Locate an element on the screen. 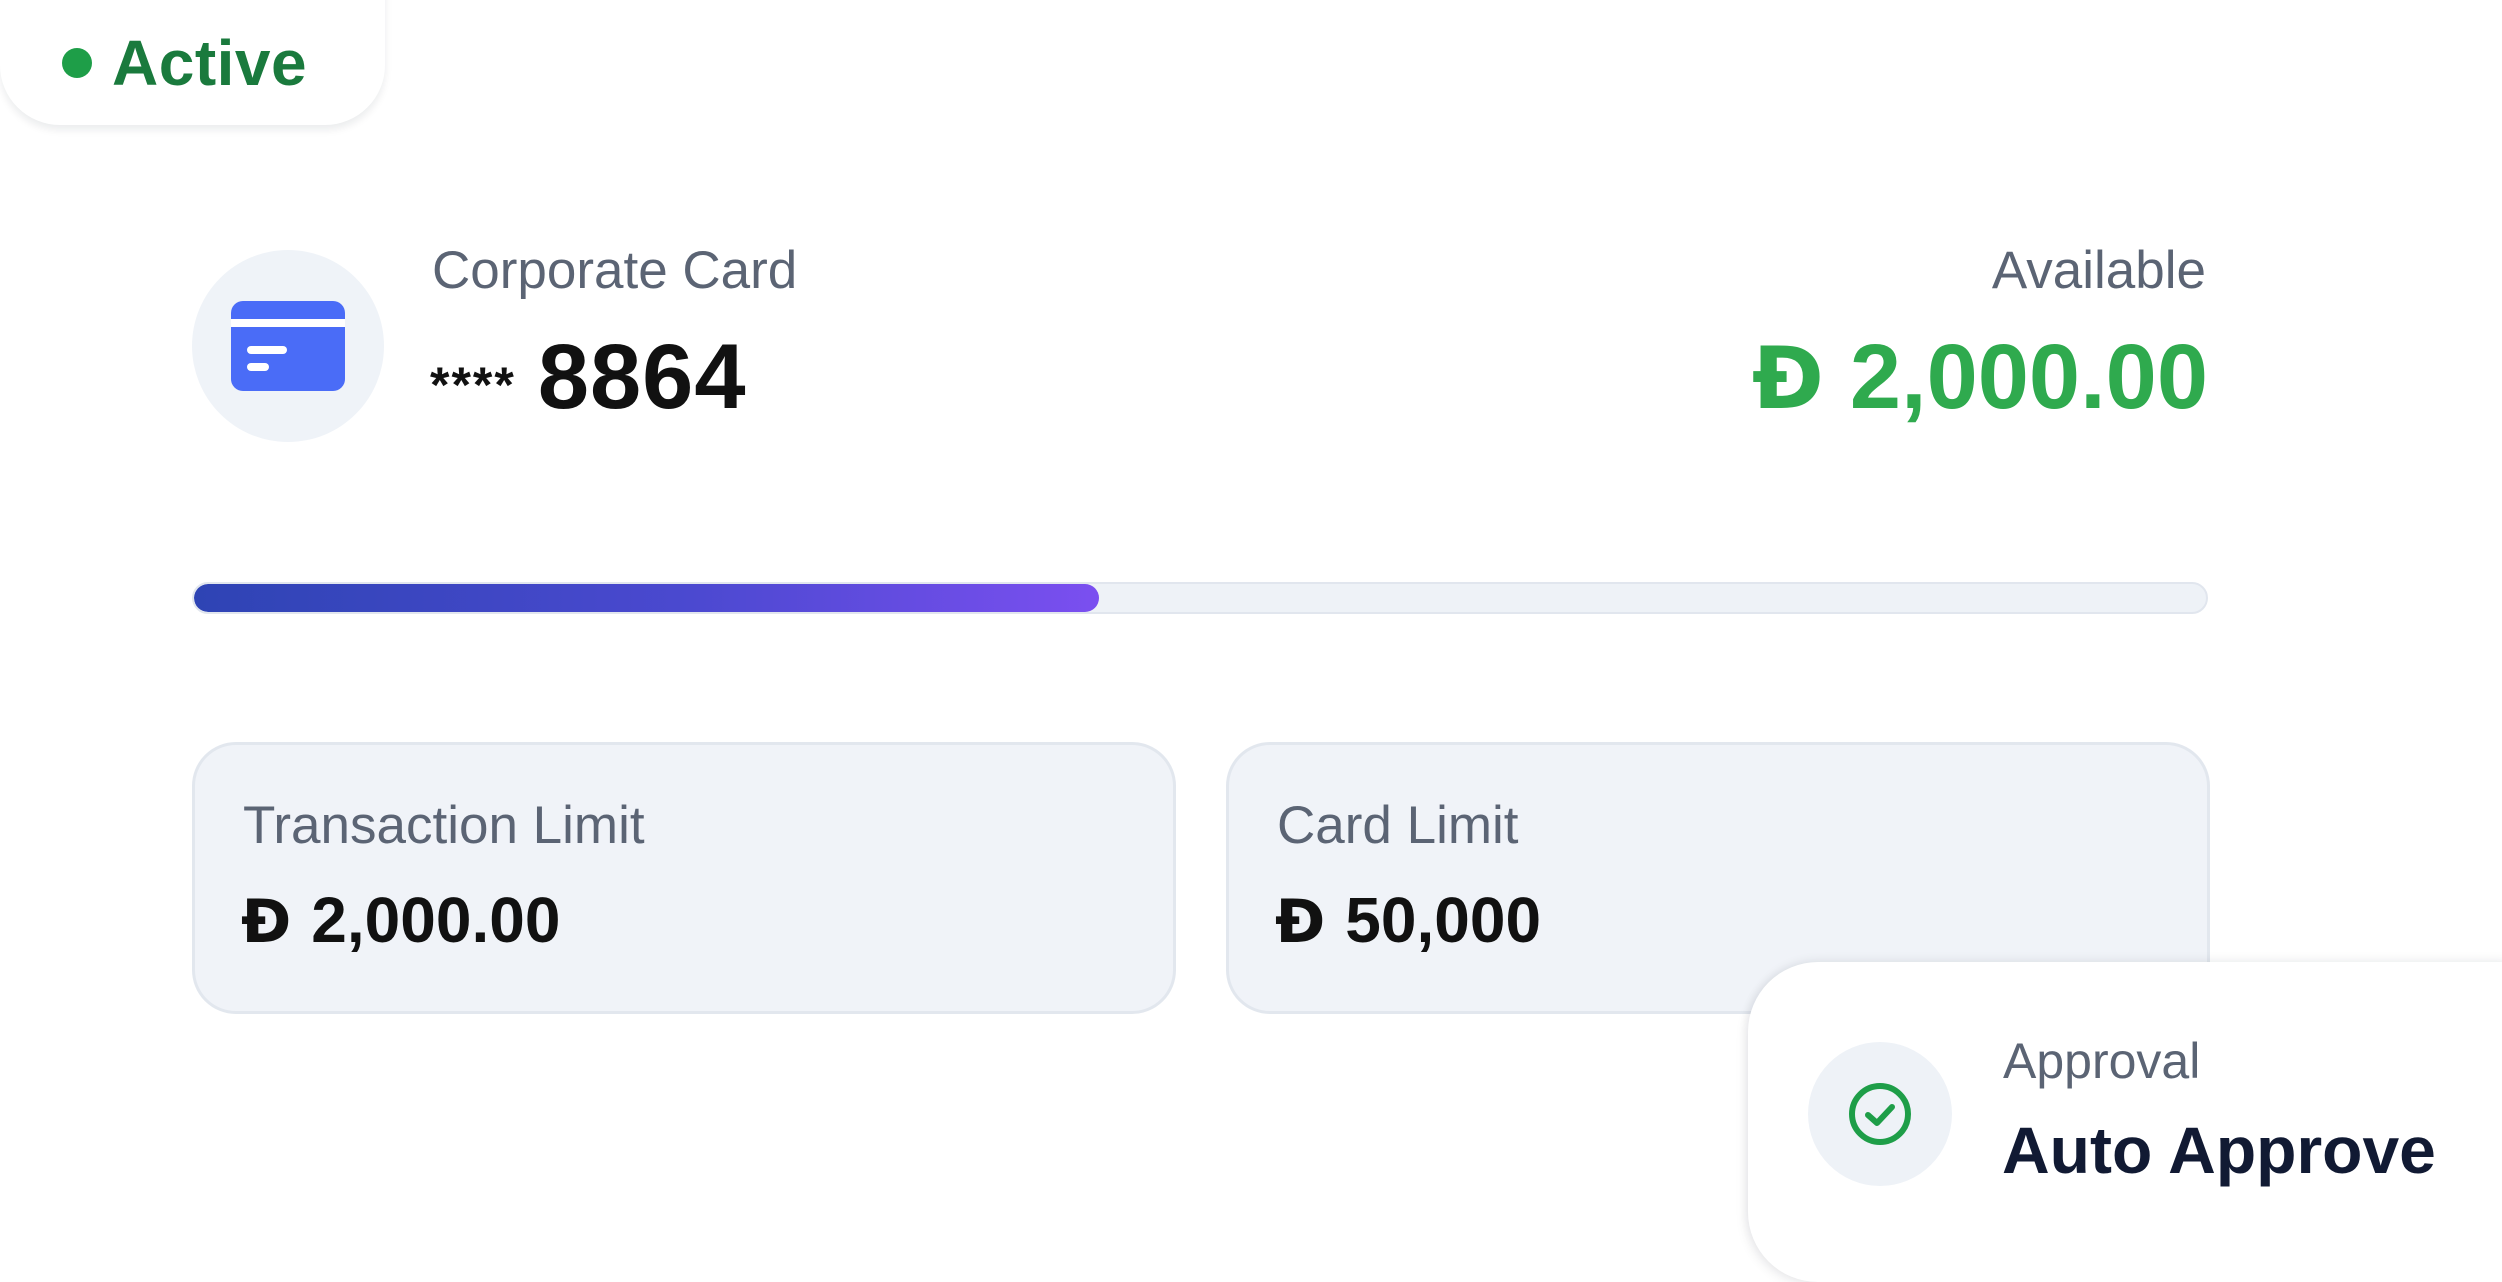 This screenshot has width=2502, height=1282. status-badge: Active is located at coordinates (192, 62).